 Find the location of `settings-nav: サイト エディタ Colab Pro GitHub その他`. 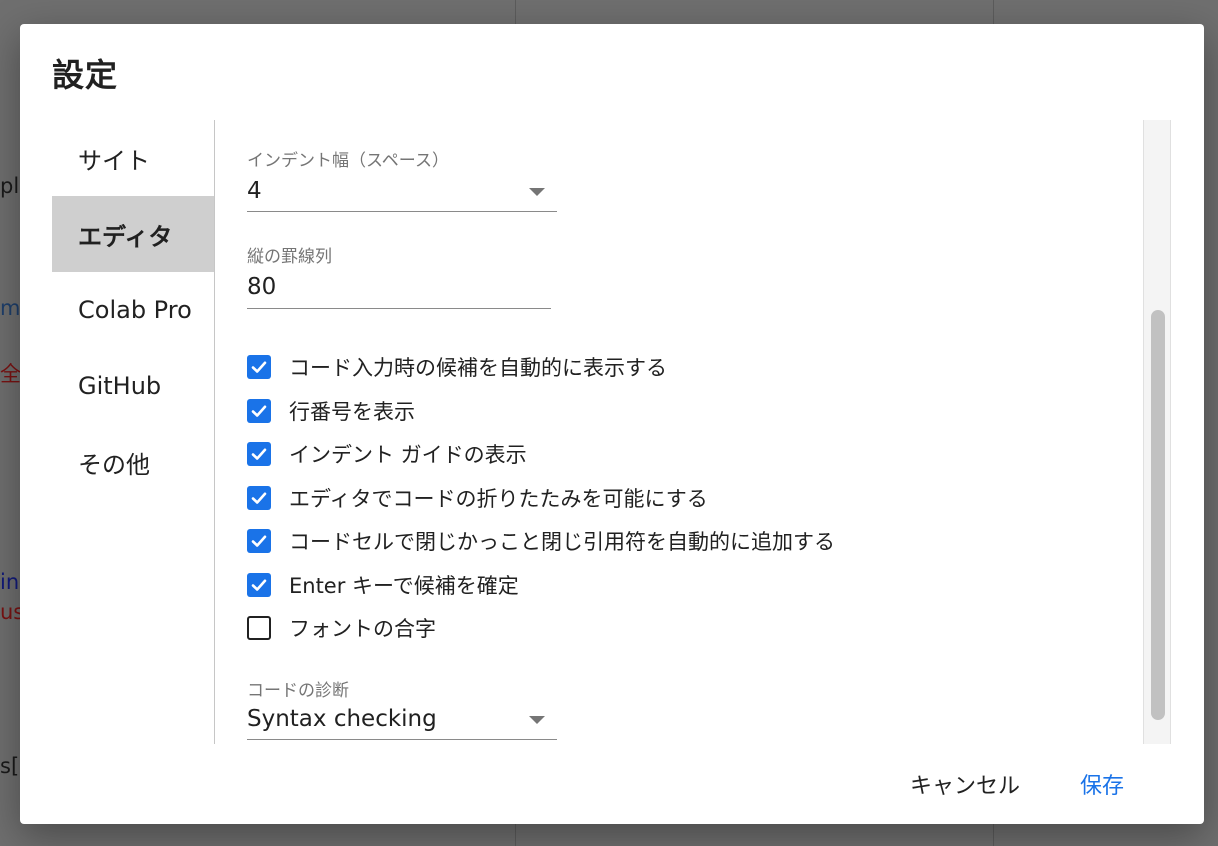

settings-nav: サイト エディタ Colab Pro GitHub その他 is located at coordinates (133, 432).